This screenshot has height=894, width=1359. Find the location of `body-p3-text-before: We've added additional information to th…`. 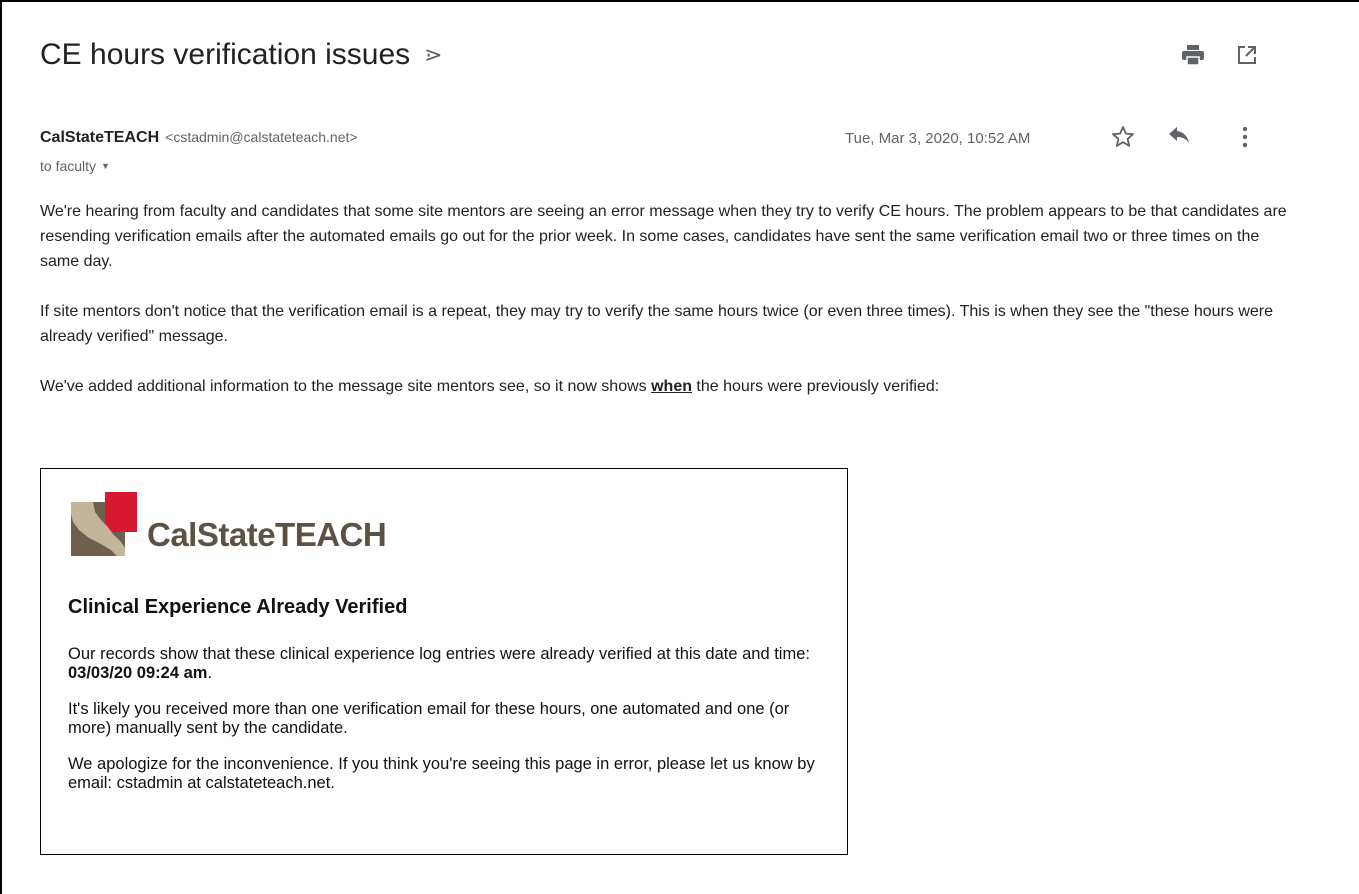

body-p3-text-before: We've added additional information to th… is located at coordinates (346, 386).